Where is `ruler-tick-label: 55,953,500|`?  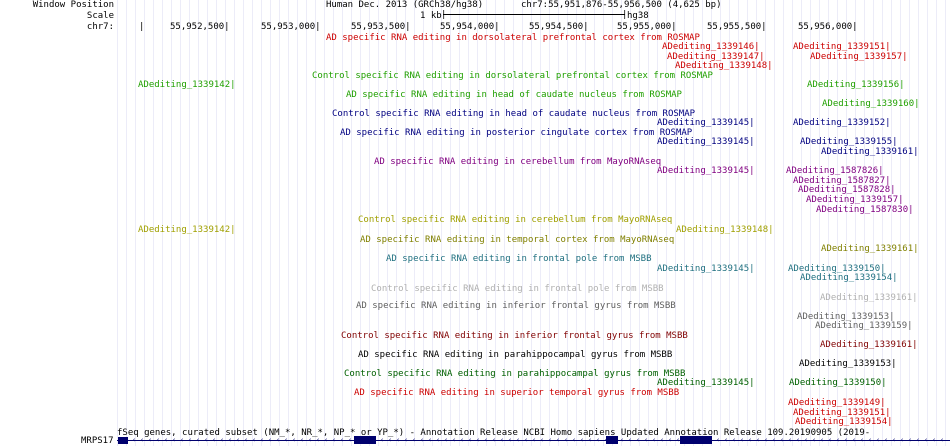 ruler-tick-label: 55,953,500| is located at coordinates (381, 27).